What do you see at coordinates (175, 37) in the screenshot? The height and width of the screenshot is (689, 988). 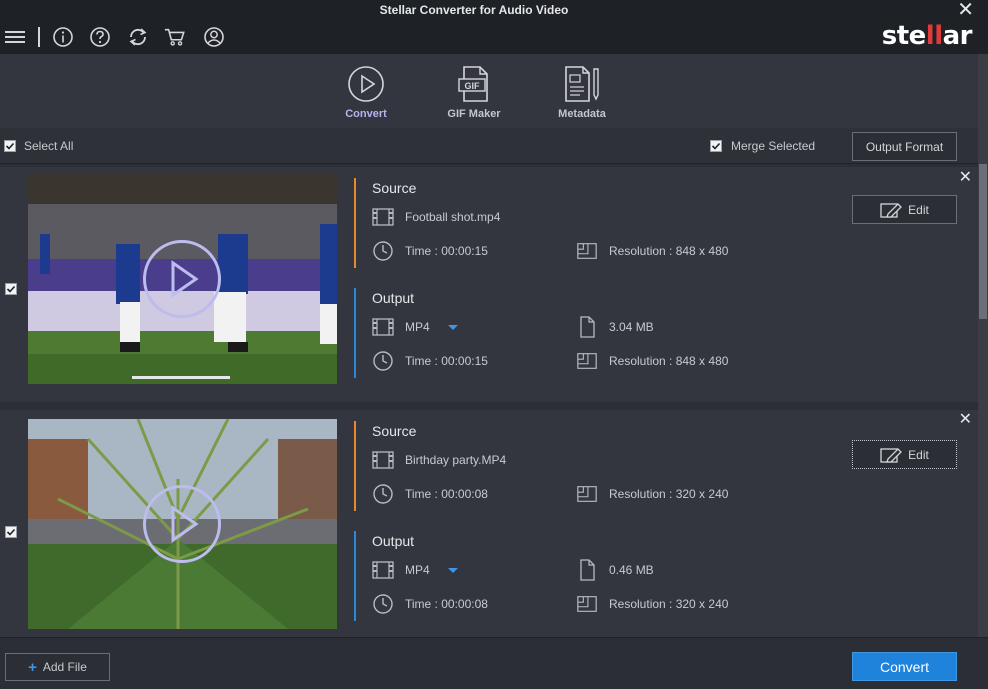 I see `cart-icon` at bounding box center [175, 37].